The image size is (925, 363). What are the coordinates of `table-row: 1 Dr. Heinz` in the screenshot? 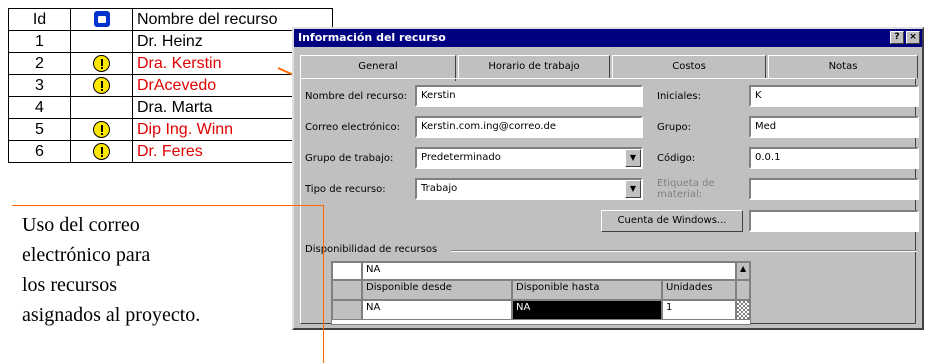 It's located at (170, 41).